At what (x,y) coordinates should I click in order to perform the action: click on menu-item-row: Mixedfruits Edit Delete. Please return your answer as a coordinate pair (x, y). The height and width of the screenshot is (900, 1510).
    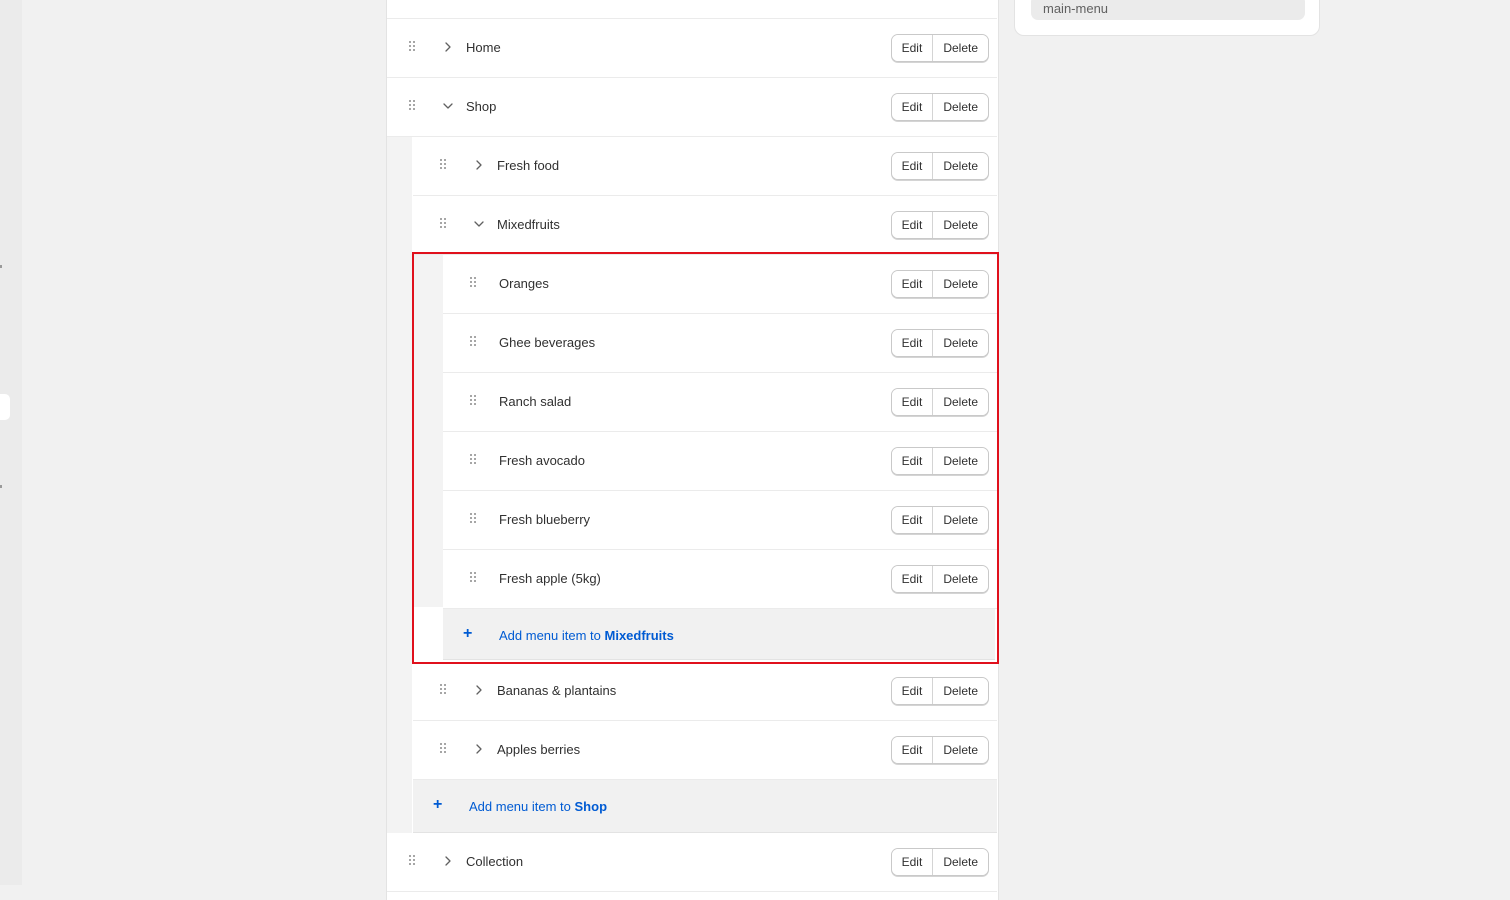
    Looking at the image, I should click on (705, 225).